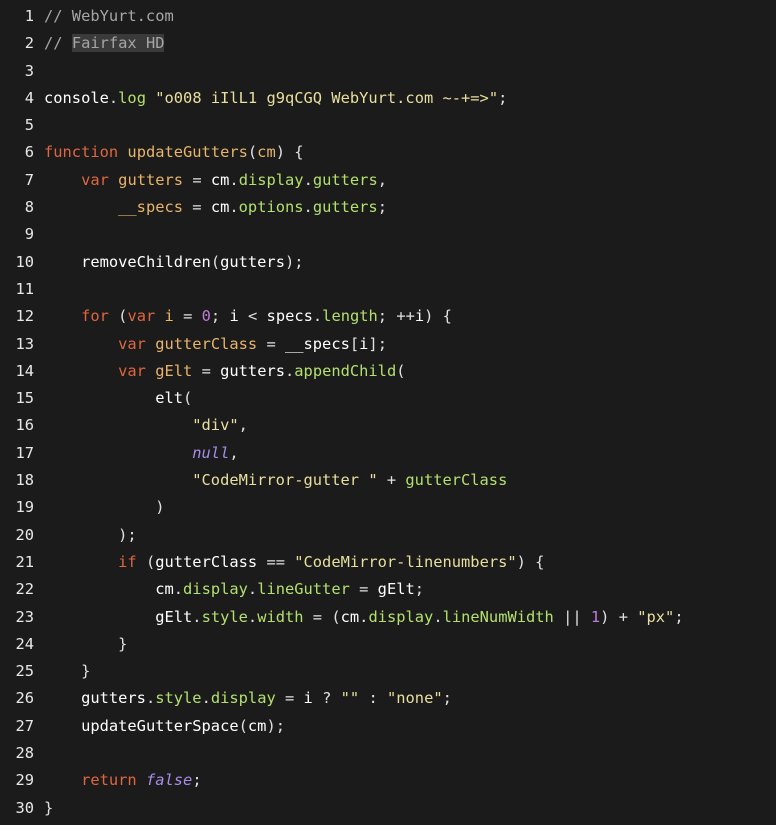  Describe the element at coordinates (419, 316) in the screenshot. I see `code-token: i` at that location.